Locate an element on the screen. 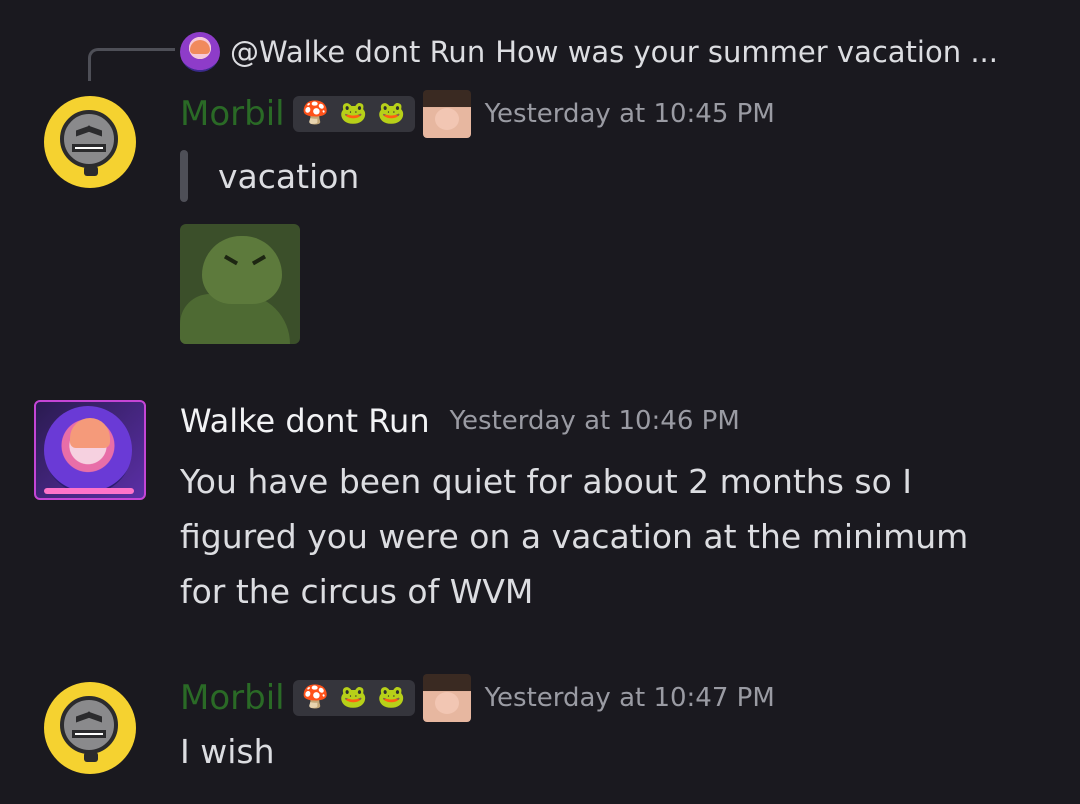 Image resolution: width=1080 pixels, height=804 pixels. quote-bar is located at coordinates (184, 176).